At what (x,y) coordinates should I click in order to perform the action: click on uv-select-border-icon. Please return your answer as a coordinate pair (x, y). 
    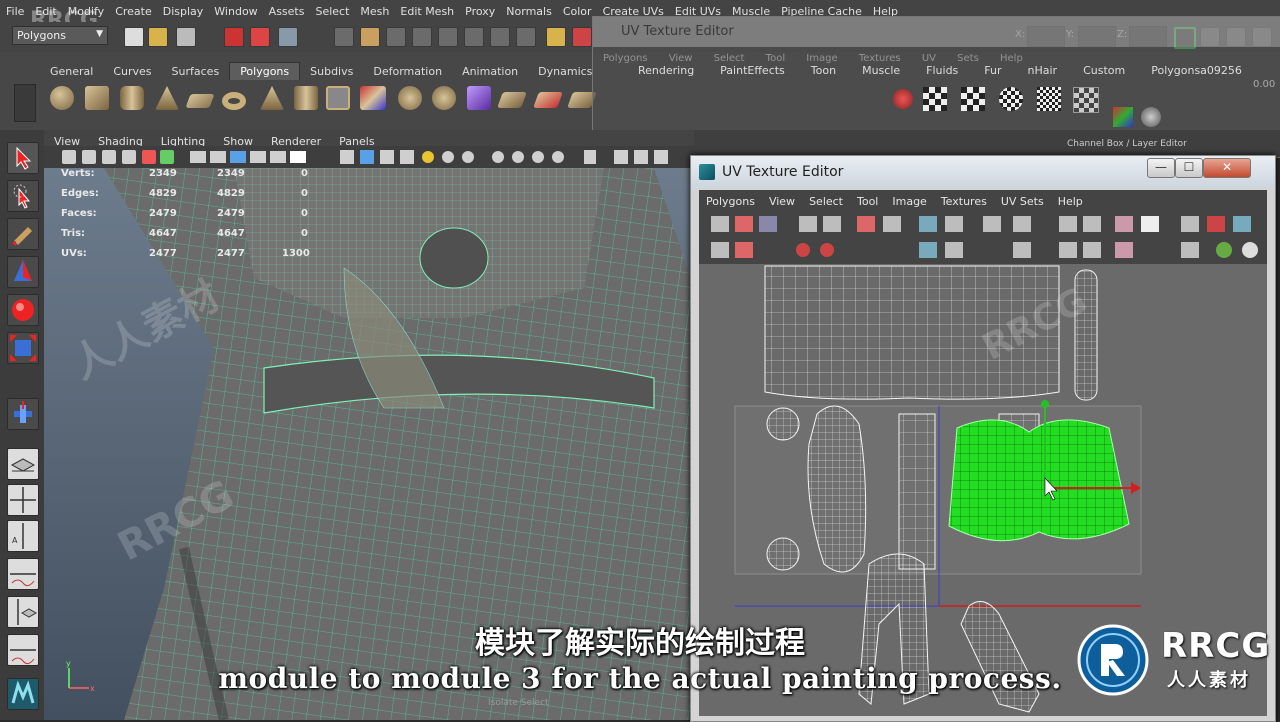
    Looking at the image, I should click on (744, 250).